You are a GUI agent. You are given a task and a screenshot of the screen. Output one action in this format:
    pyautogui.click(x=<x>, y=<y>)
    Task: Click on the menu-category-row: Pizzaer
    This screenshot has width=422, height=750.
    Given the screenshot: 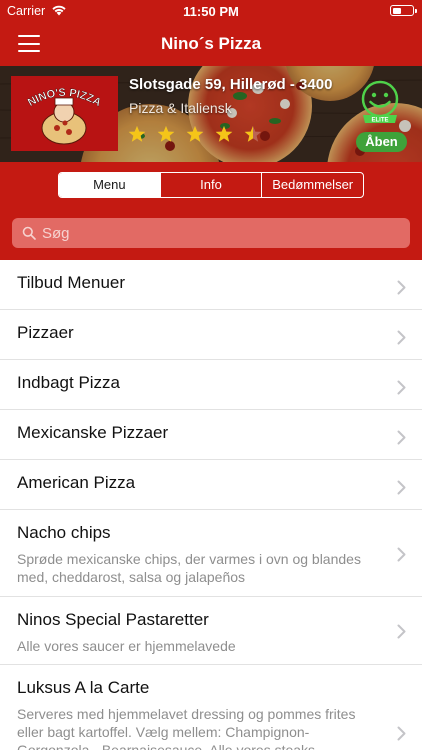 What is the action you would take?
    pyautogui.click(x=211, y=335)
    